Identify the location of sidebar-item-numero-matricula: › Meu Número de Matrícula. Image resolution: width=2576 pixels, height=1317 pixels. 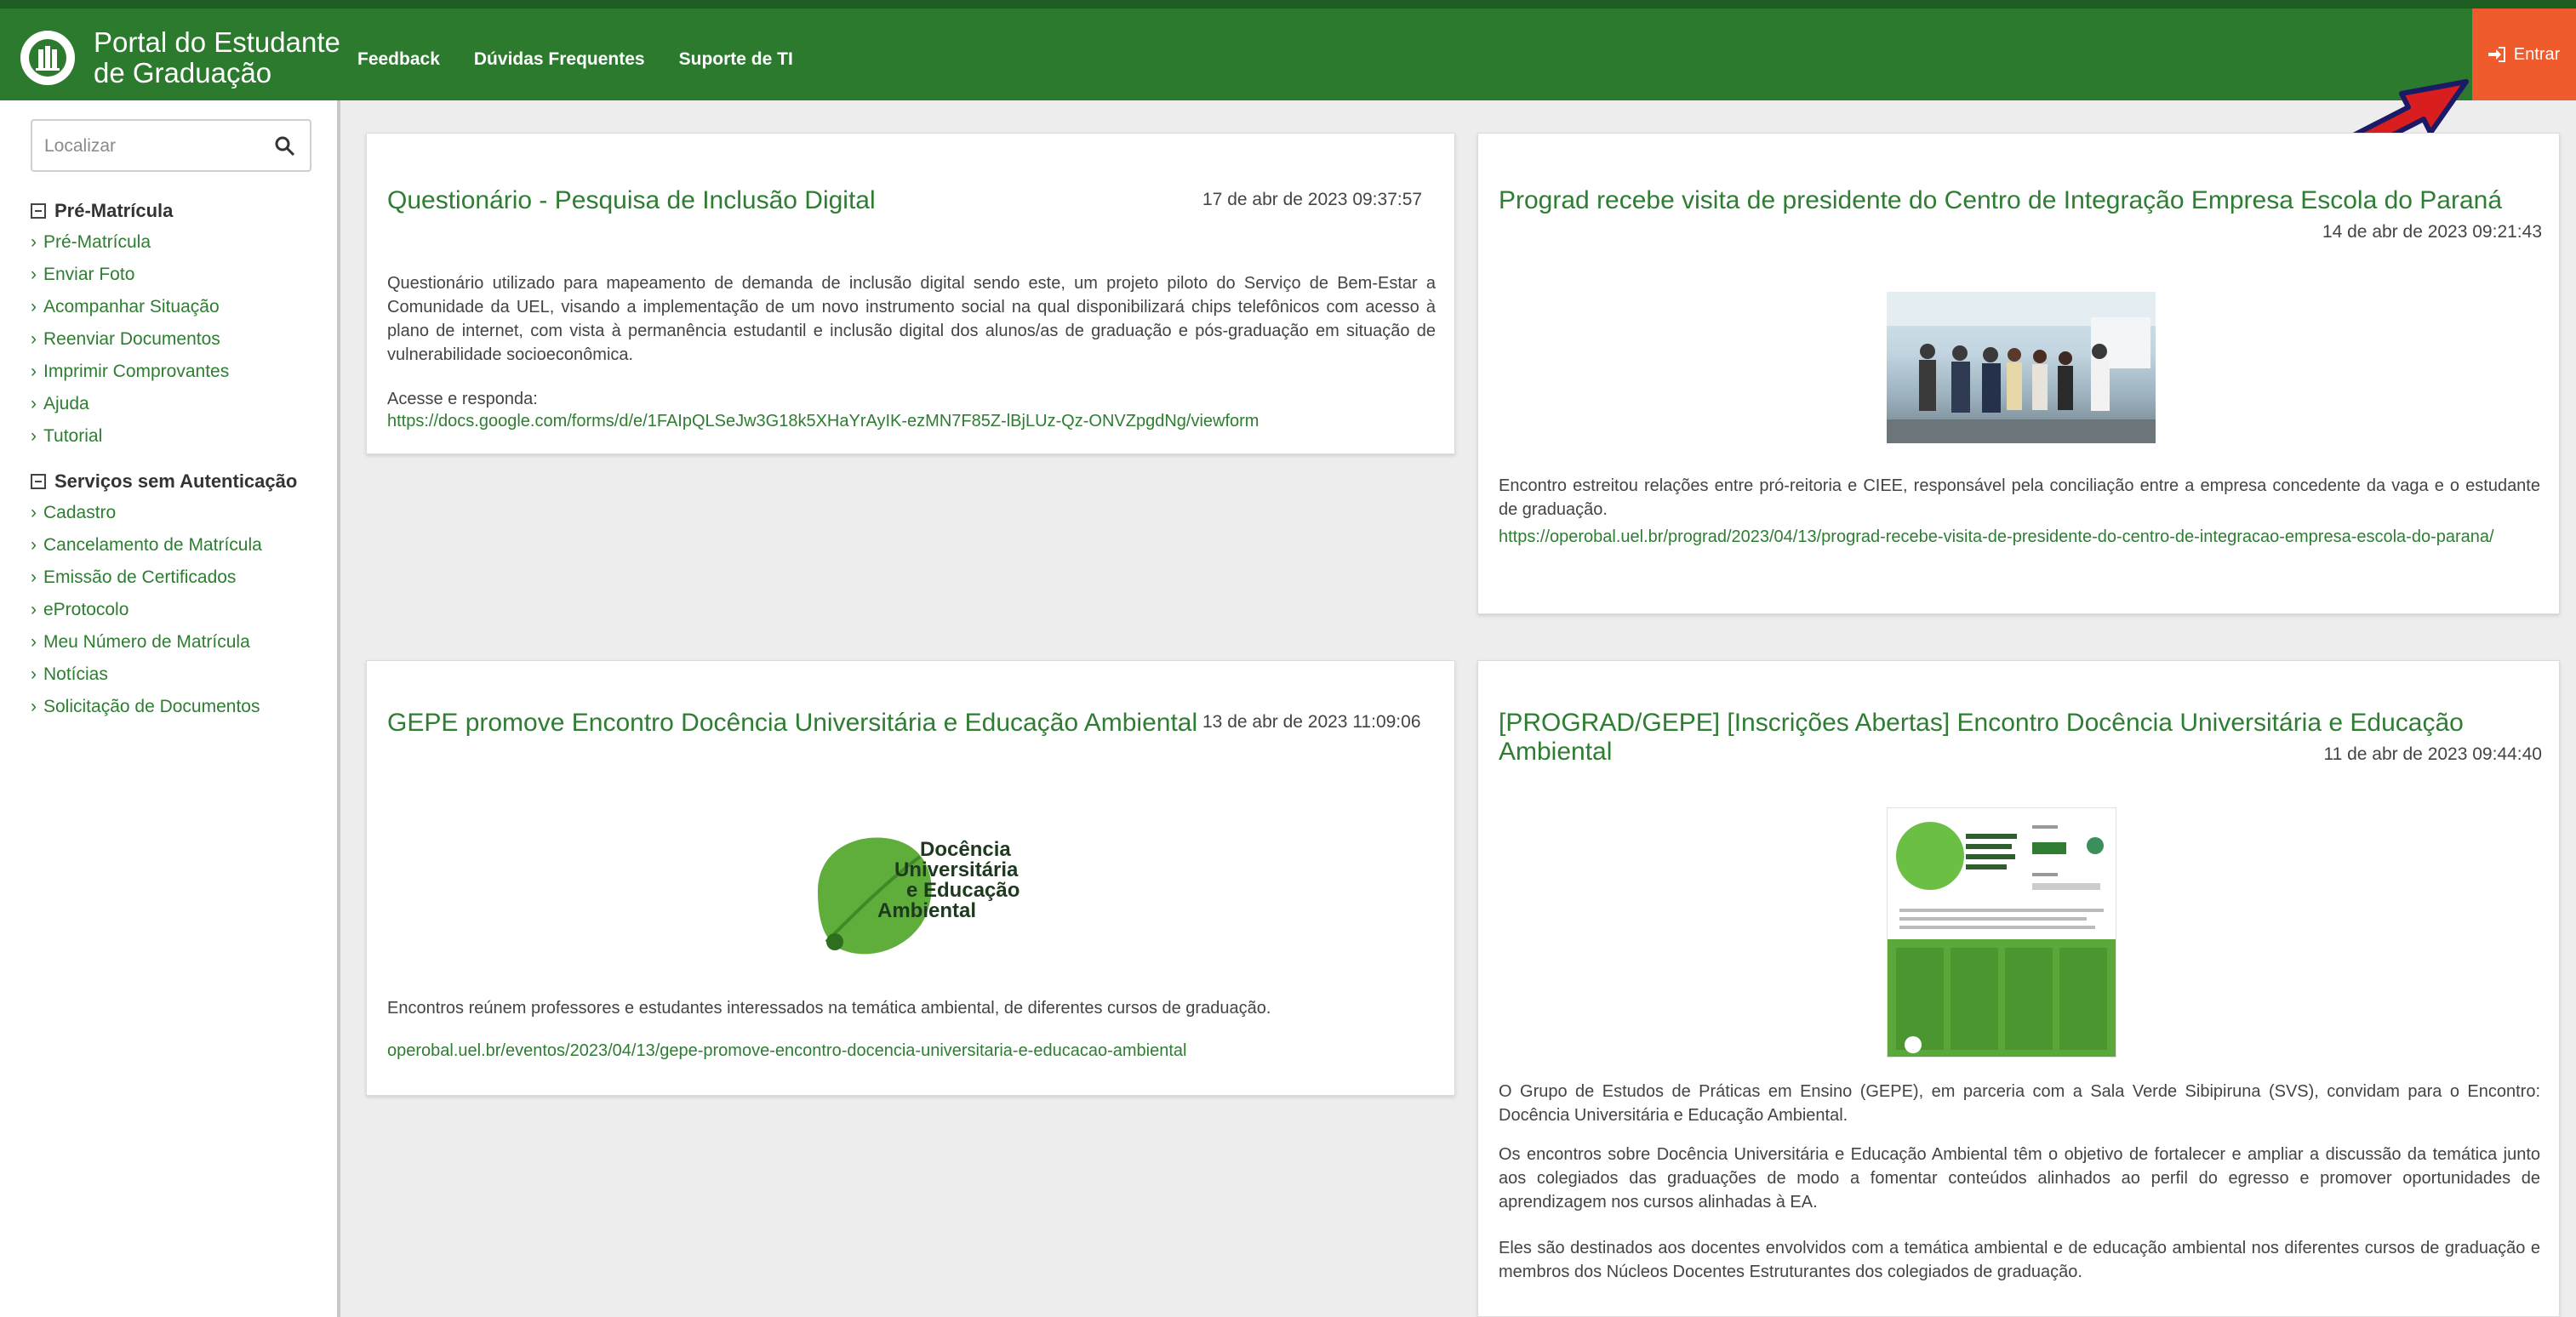
(179, 642).